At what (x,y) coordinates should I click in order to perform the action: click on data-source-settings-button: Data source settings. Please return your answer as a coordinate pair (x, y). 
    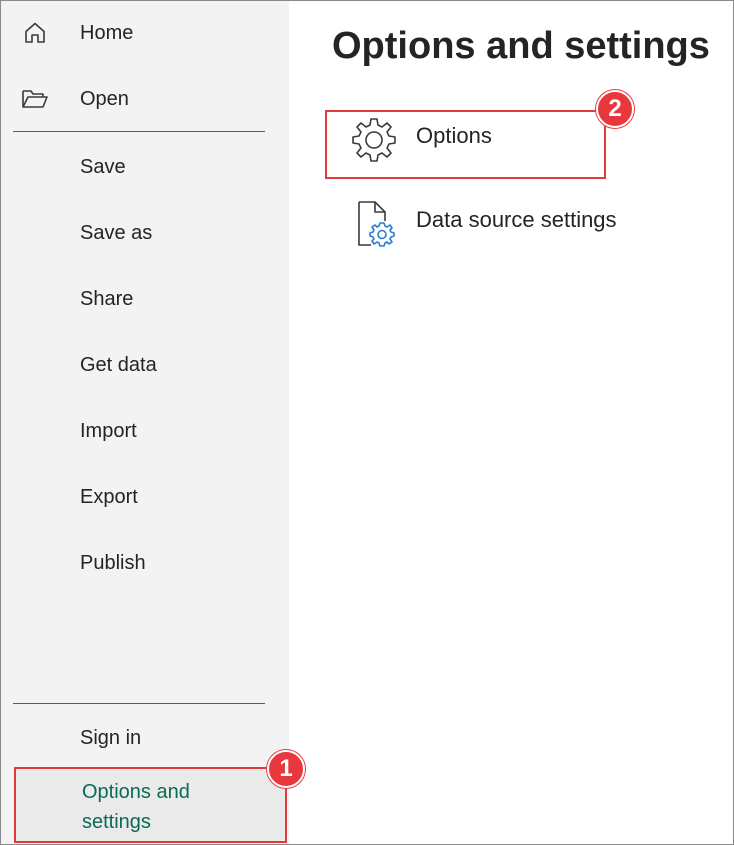
    Looking at the image, I should click on (509, 223).